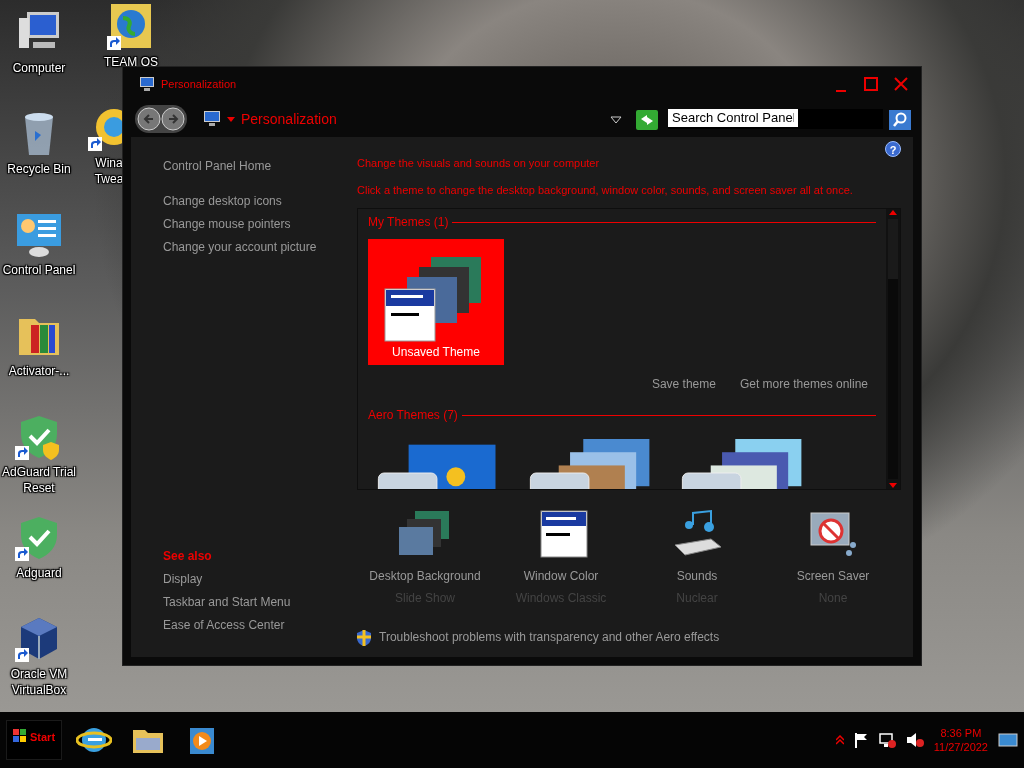 This screenshot has width=1024, height=768. I want to click on start-button: Start, so click(34, 740).